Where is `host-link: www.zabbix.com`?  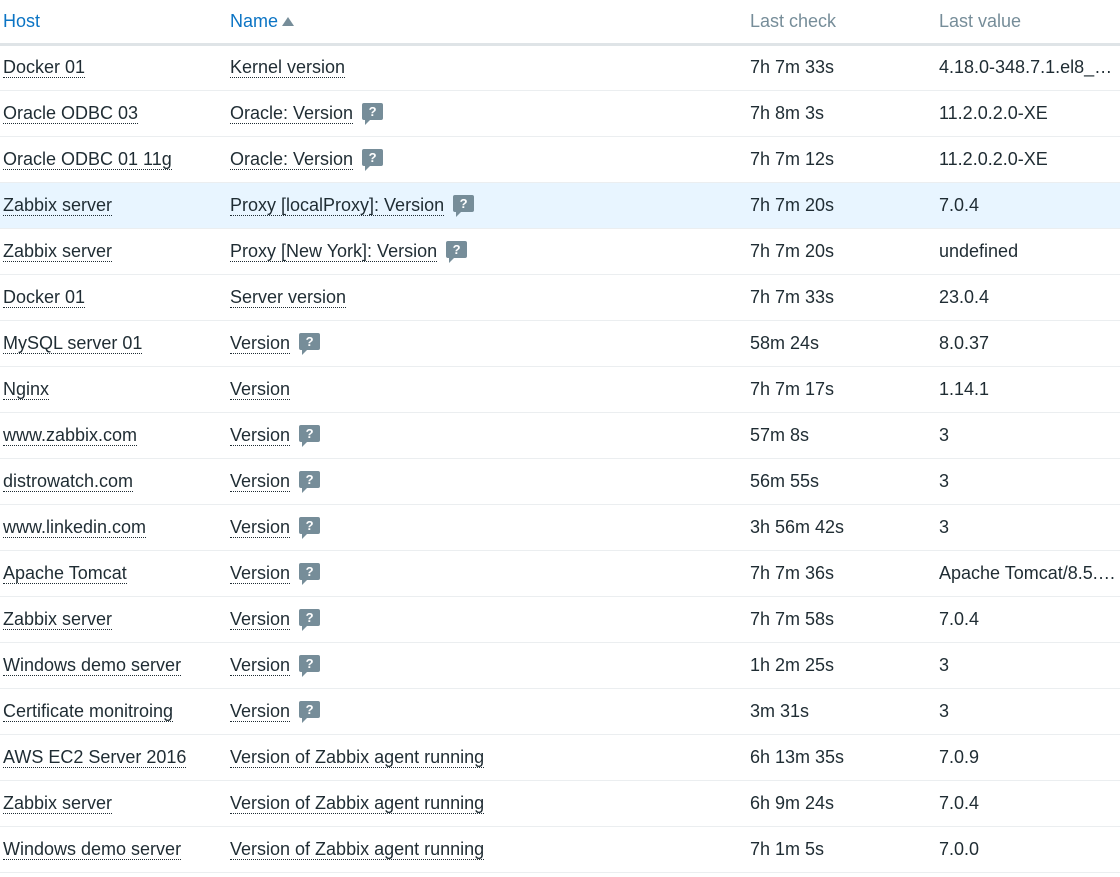 host-link: www.zabbix.com is located at coordinates (70, 435).